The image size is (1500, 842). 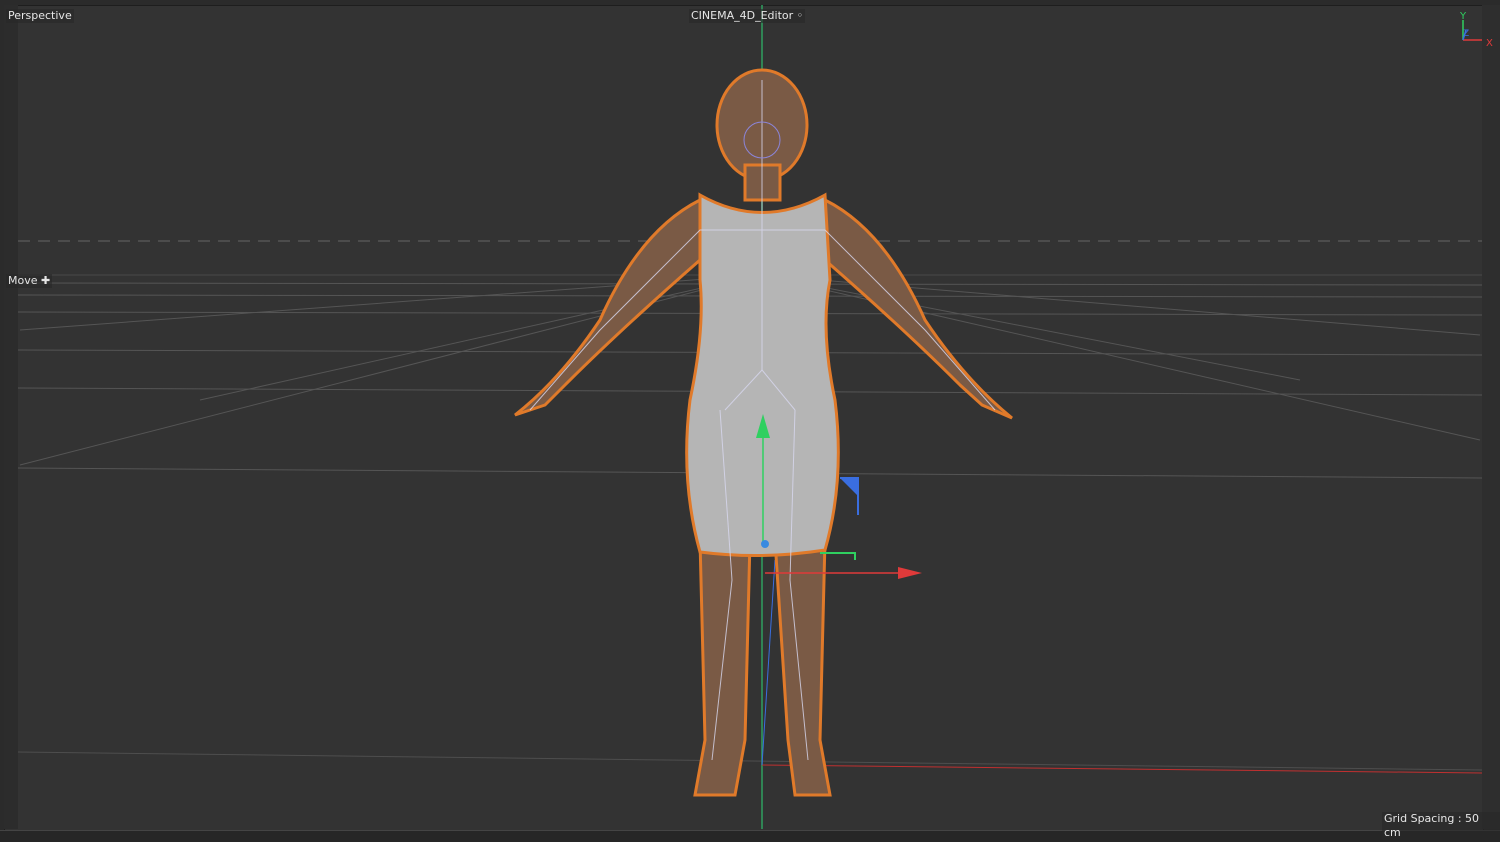 I want to click on x-arrow-handle, so click(x=910, y=573).